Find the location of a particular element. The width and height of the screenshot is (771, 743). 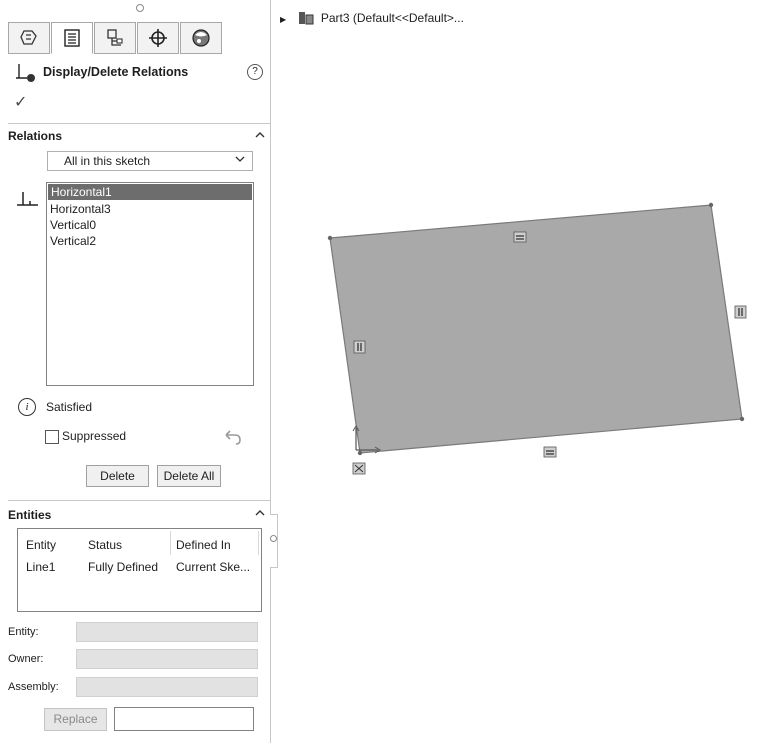

handle-dot is located at coordinates (273, 538).